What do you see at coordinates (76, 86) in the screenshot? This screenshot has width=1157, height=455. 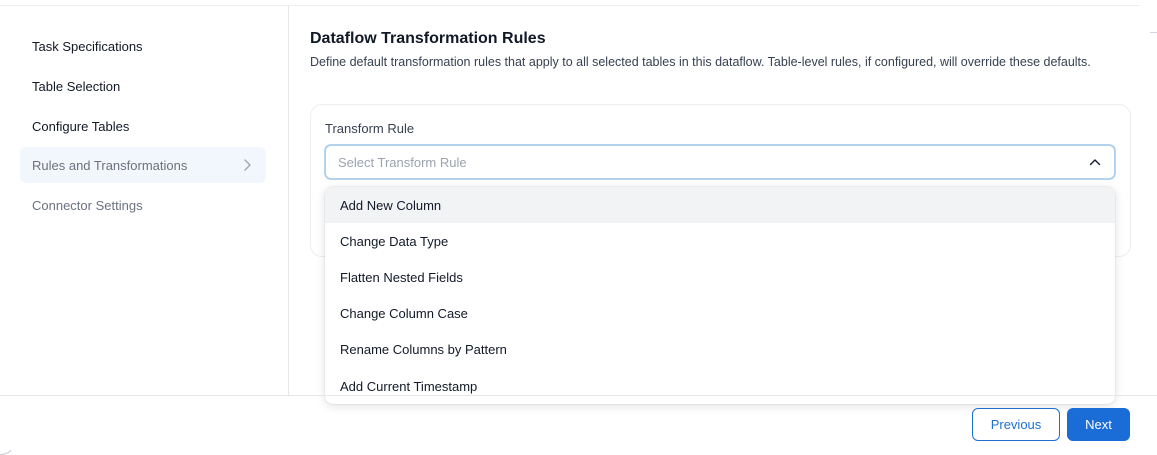 I see `sidebar-item-label: Table Selection` at bounding box center [76, 86].